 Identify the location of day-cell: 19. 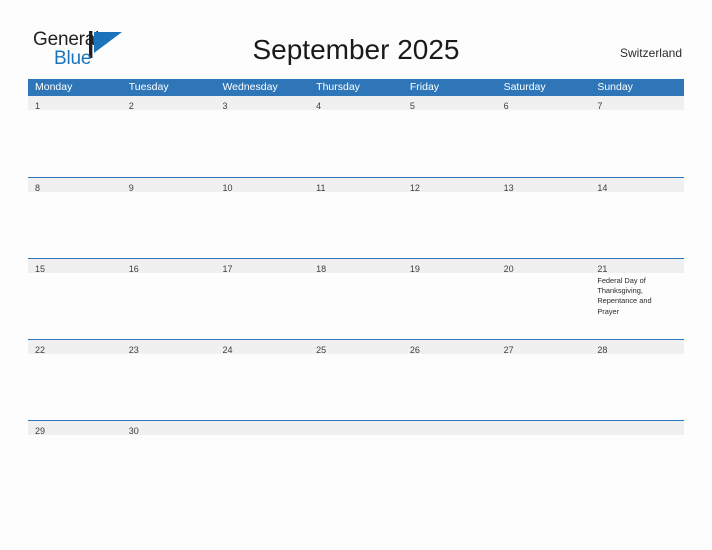
(450, 266).